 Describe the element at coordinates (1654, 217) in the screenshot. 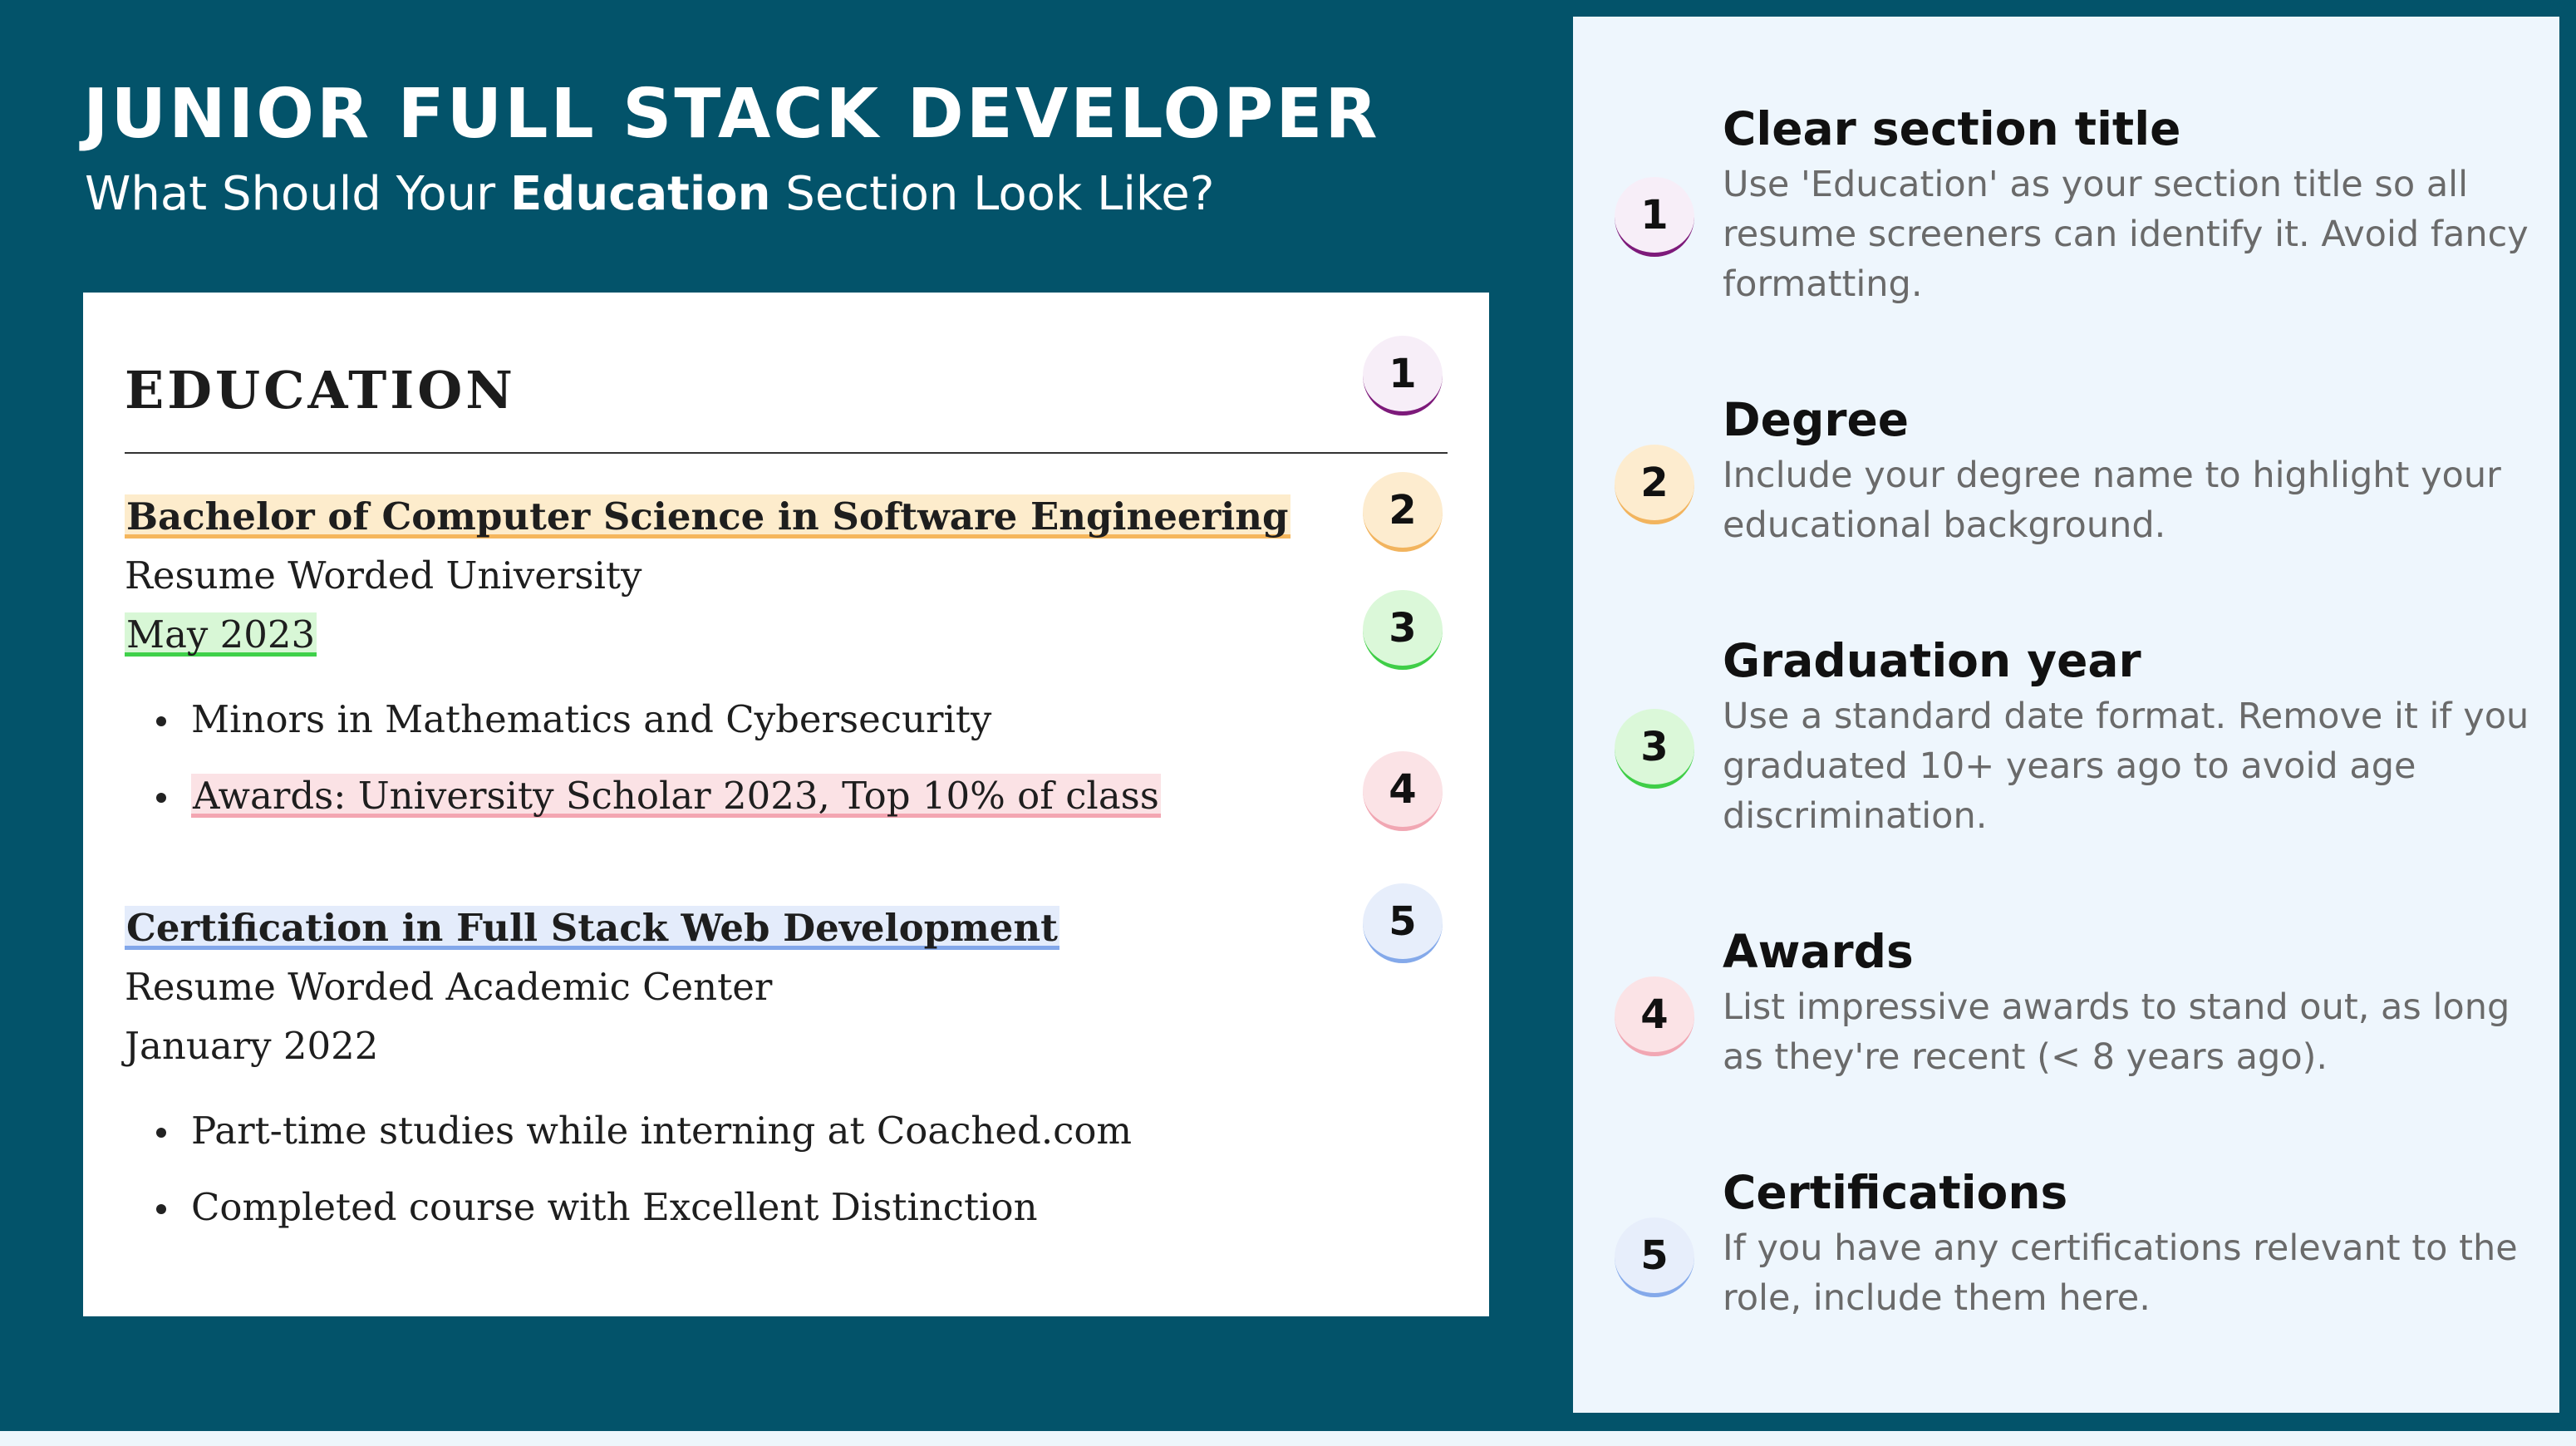

I see `tip-1-number: 1` at that location.